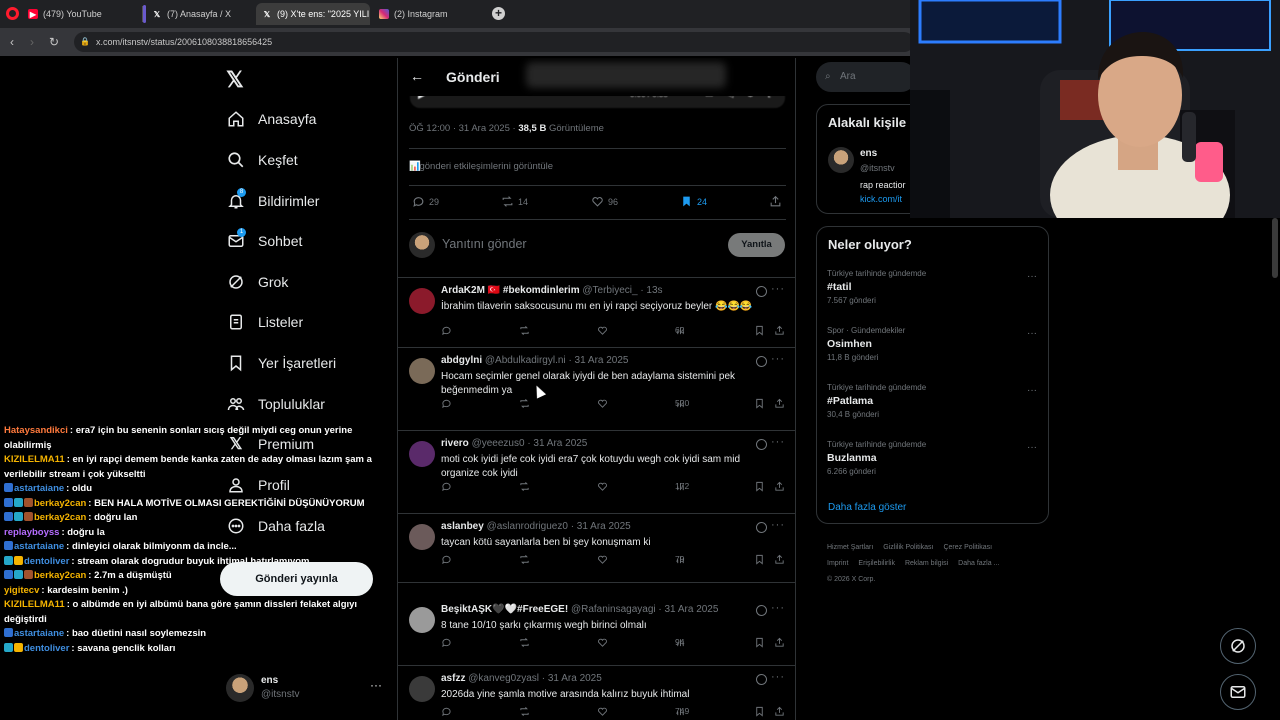 The width and height of the screenshot is (1280, 720). What do you see at coordinates (417, 76) in the screenshot?
I see `back-arrow-icon: ←` at bounding box center [417, 76].